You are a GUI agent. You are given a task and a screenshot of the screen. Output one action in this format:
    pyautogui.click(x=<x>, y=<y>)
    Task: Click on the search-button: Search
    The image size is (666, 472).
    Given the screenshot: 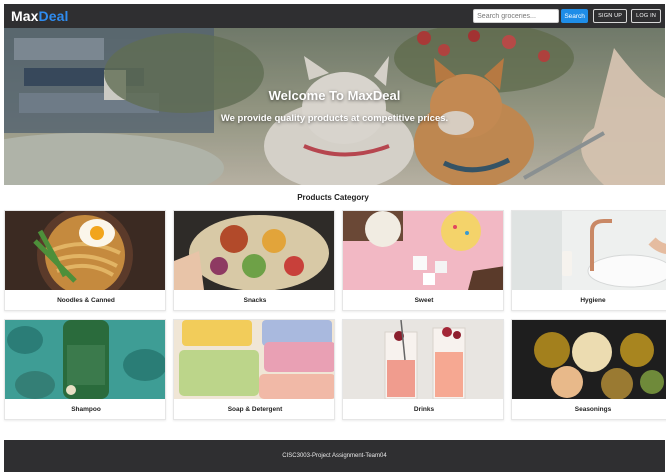 What is the action you would take?
    pyautogui.click(x=575, y=16)
    